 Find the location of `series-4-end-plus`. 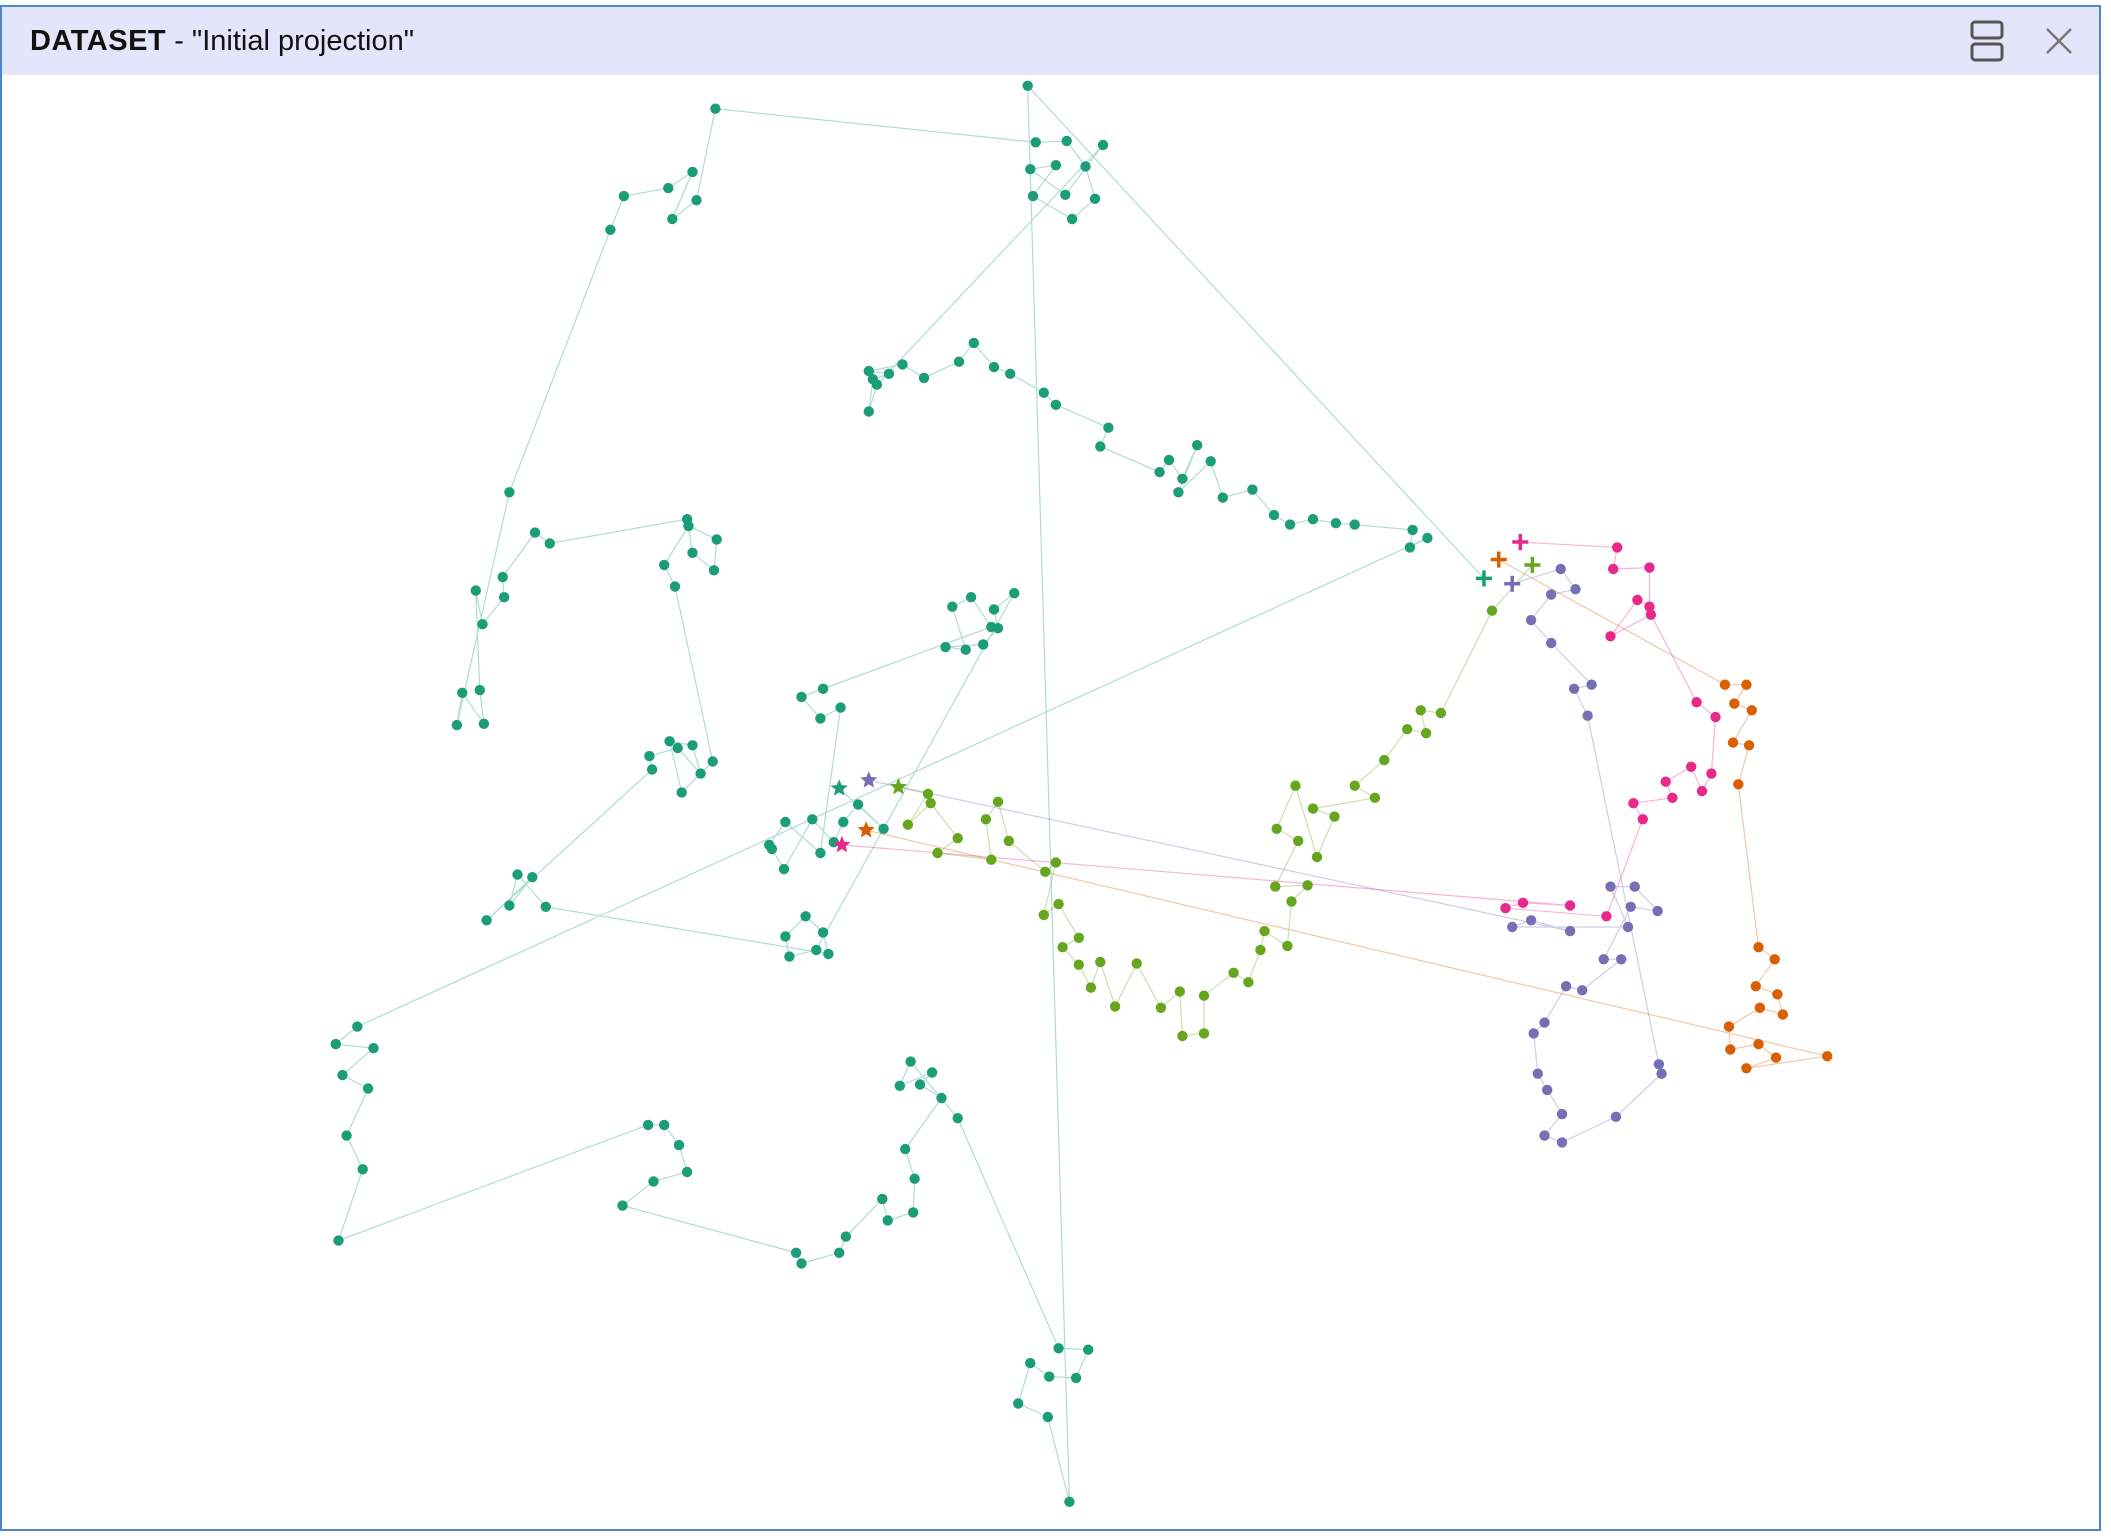

series-4-end-plus is located at coordinates (1520, 542).